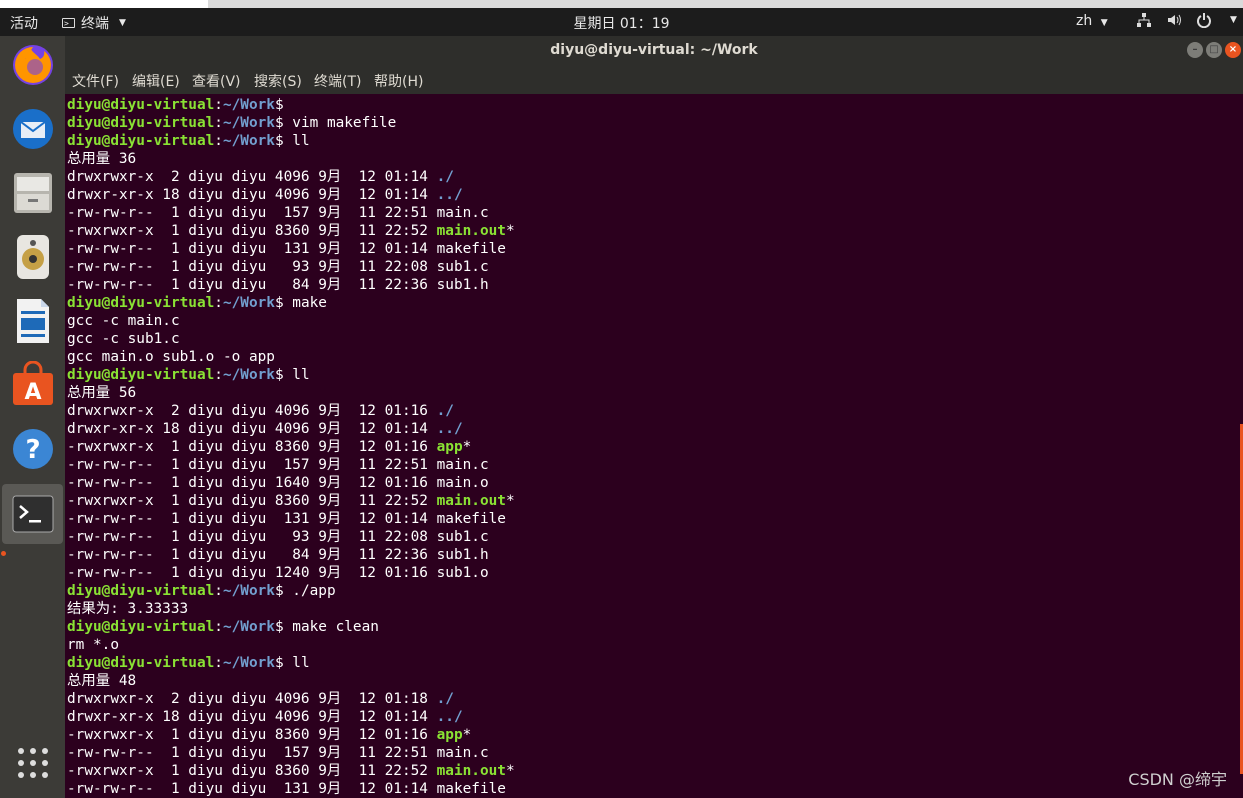 This screenshot has width=1243, height=798. What do you see at coordinates (24, 23) in the screenshot?
I see `activities-button: 活动` at bounding box center [24, 23].